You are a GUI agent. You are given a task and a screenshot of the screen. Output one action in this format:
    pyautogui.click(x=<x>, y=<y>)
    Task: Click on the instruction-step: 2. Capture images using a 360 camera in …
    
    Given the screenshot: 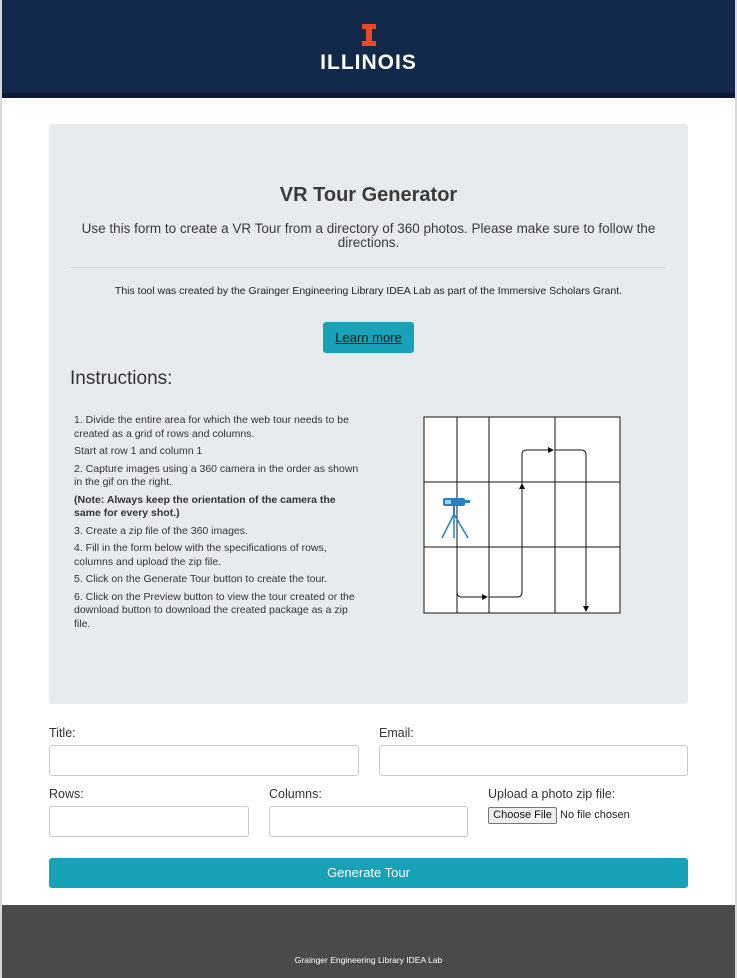 What is the action you would take?
    pyautogui.click(x=216, y=475)
    